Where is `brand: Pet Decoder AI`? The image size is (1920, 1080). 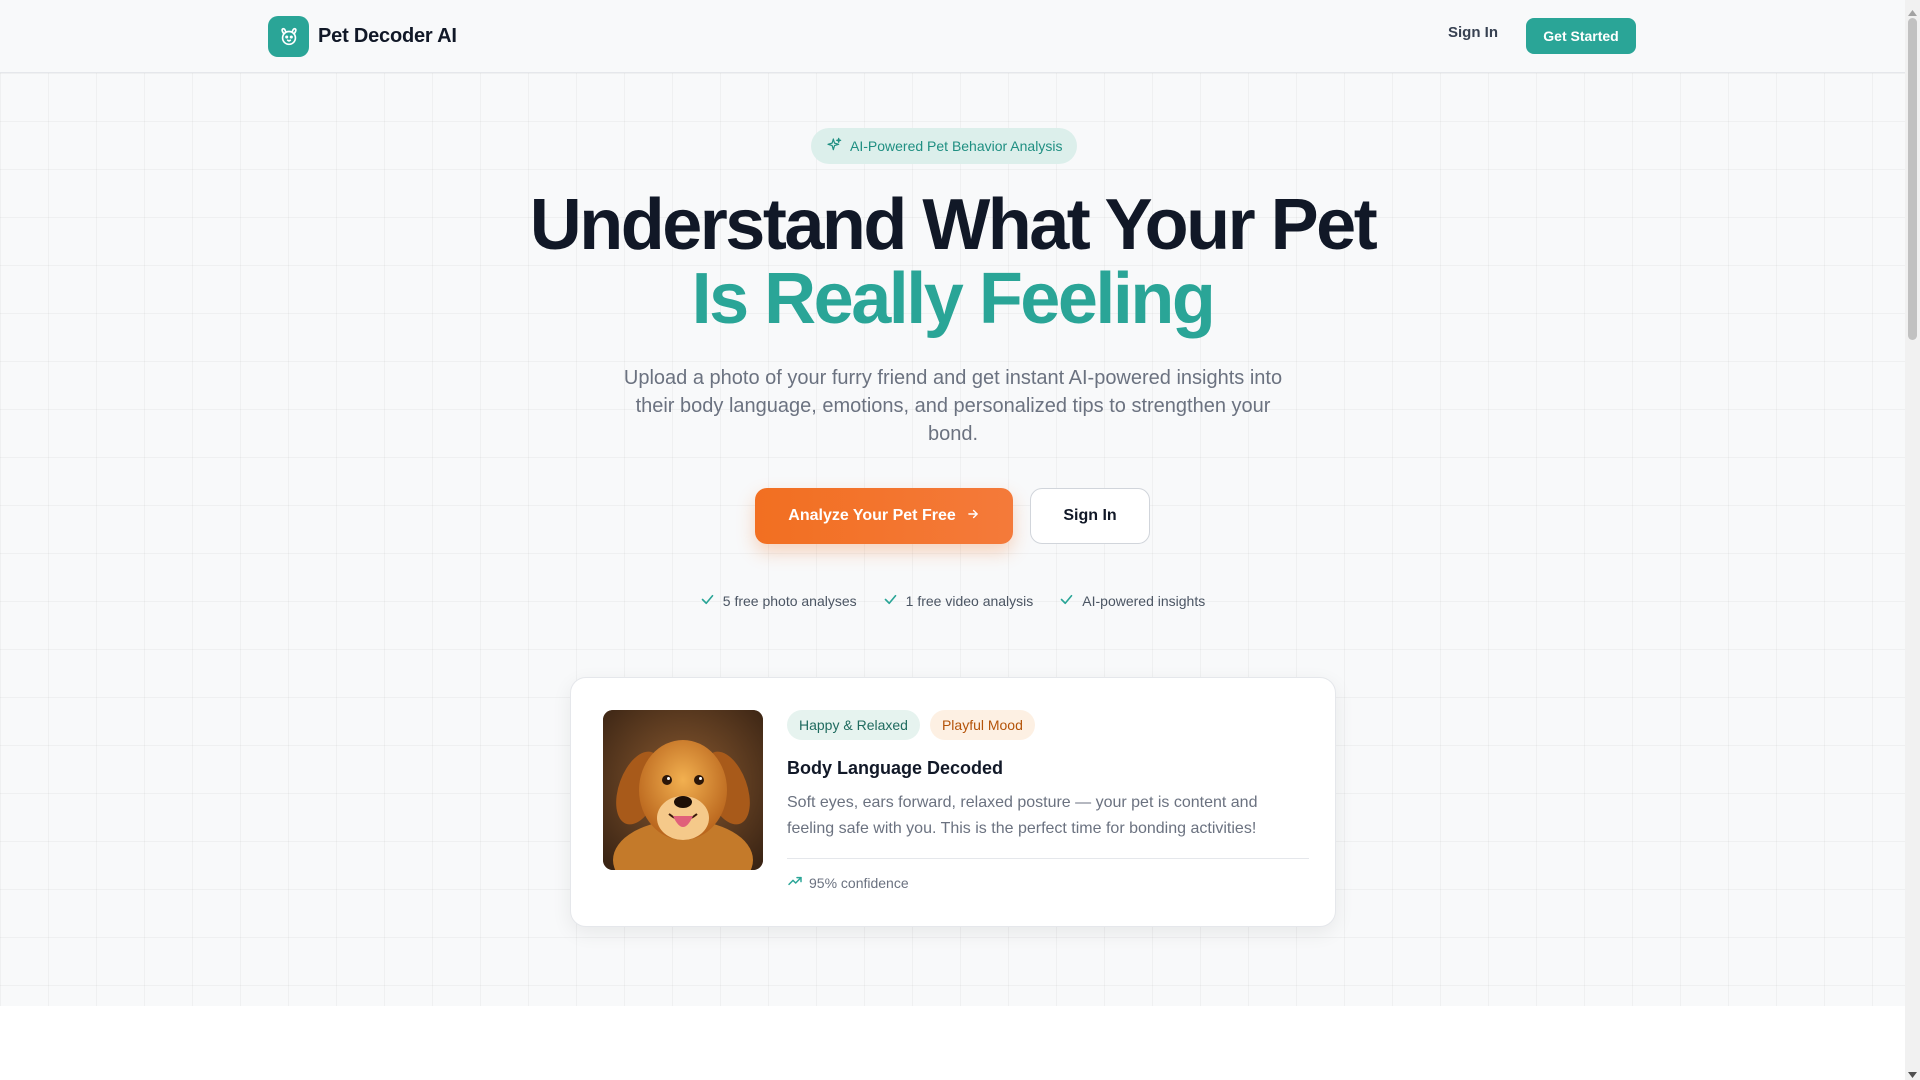 brand: Pet Decoder AI is located at coordinates (362, 36).